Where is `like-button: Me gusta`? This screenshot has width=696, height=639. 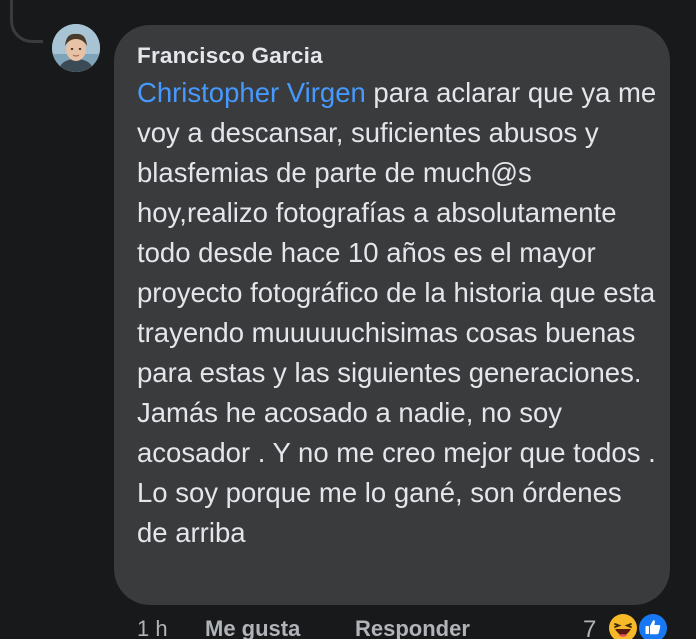 like-button: Me gusta is located at coordinates (252, 627).